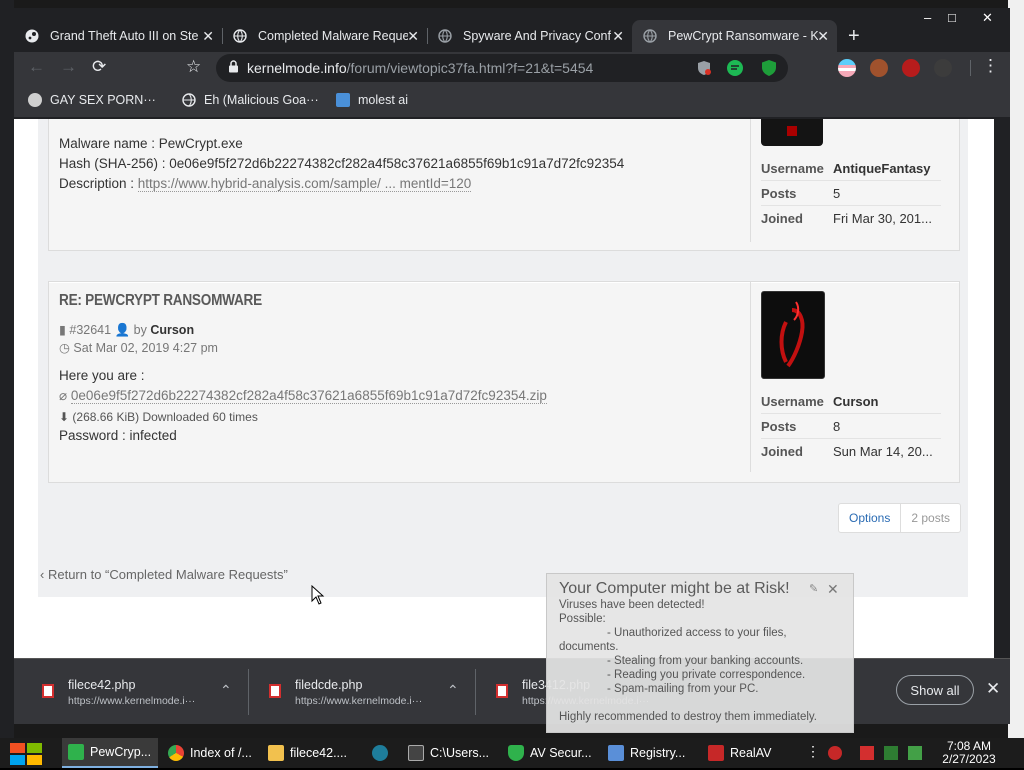 The image size is (1024, 770). What do you see at coordinates (68, 67) in the screenshot?
I see `forward-button: →` at bounding box center [68, 67].